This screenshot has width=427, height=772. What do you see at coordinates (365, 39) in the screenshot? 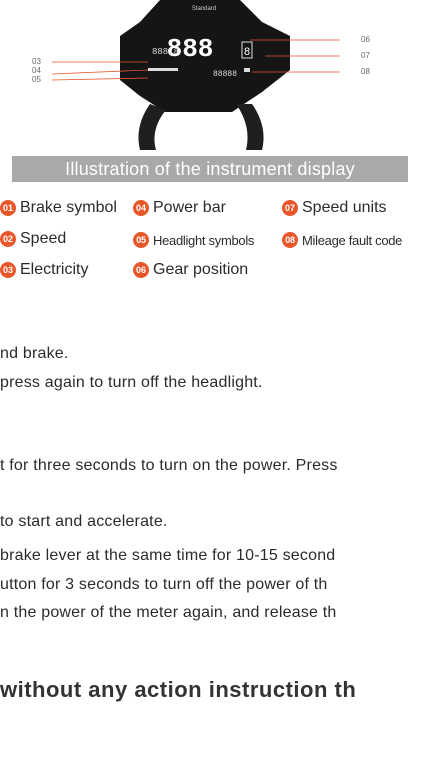
I see `callout-06: 06` at bounding box center [365, 39].